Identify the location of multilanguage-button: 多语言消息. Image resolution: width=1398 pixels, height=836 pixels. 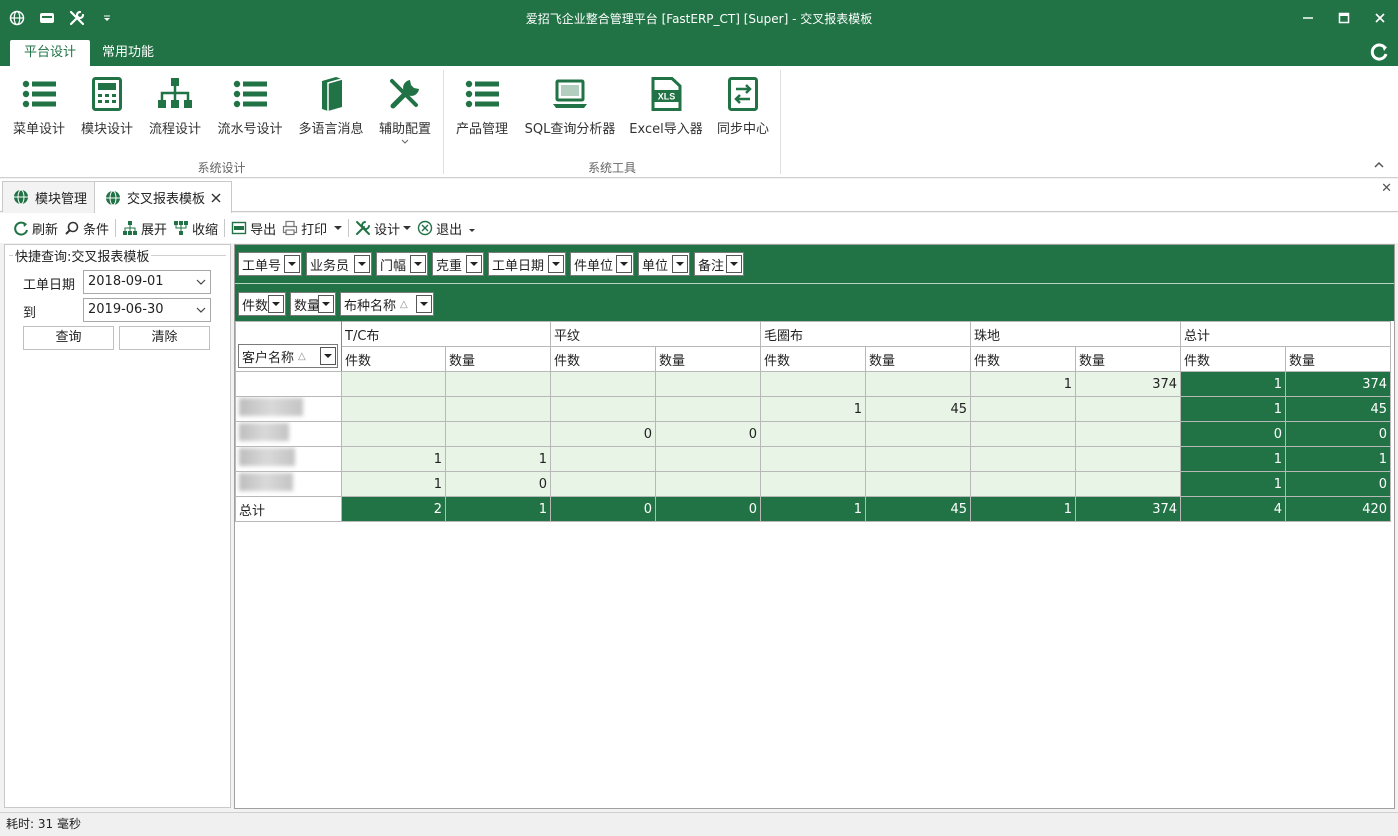
(331, 109).